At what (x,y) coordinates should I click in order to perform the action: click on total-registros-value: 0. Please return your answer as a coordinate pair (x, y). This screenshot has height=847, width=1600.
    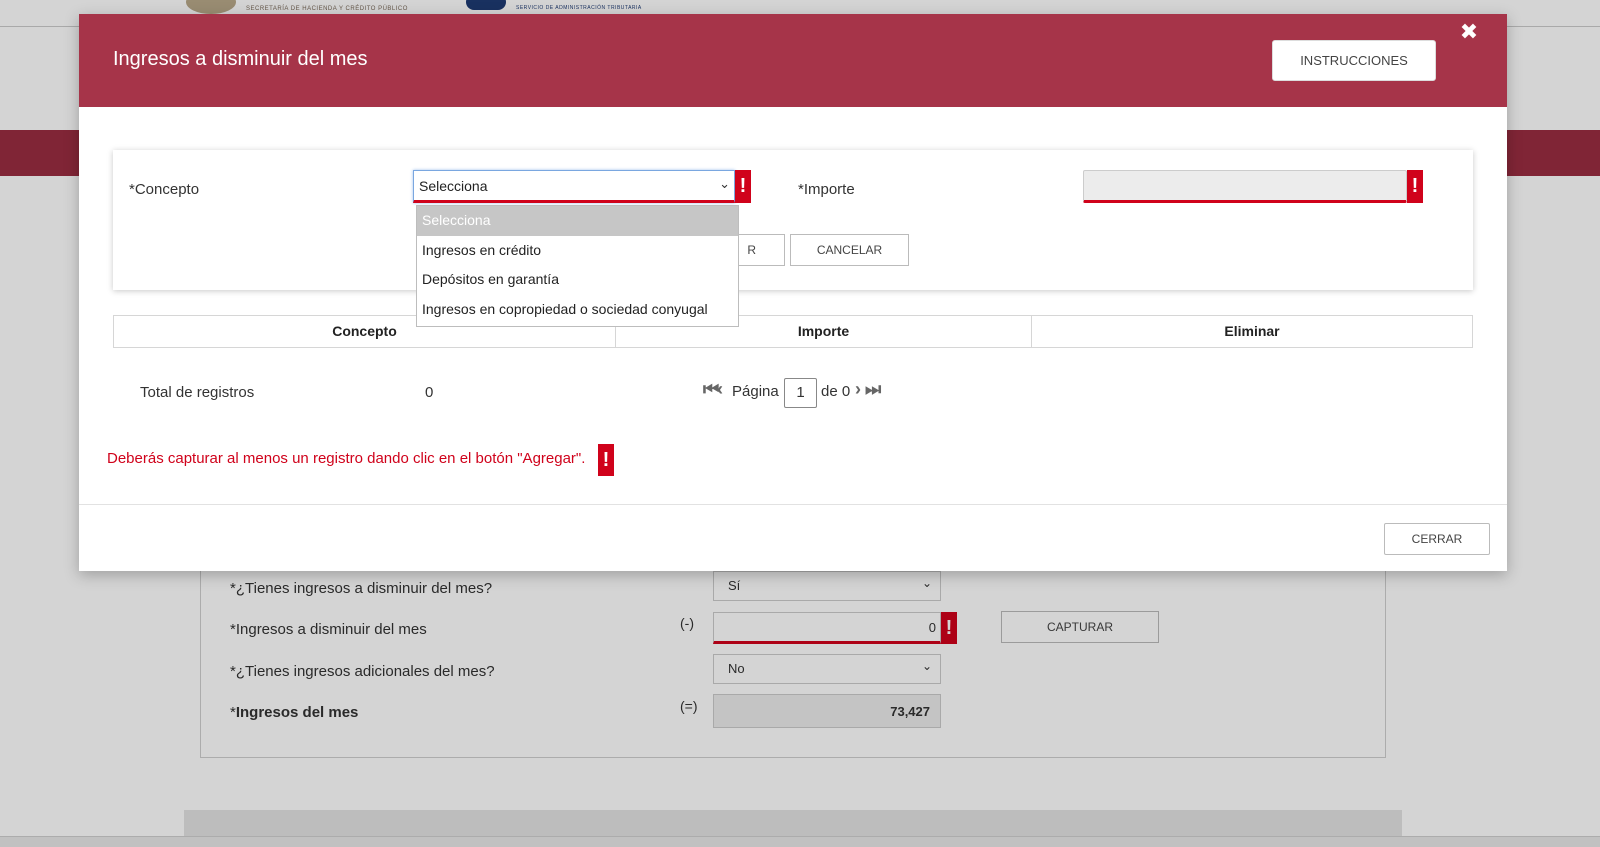
    Looking at the image, I should click on (429, 392).